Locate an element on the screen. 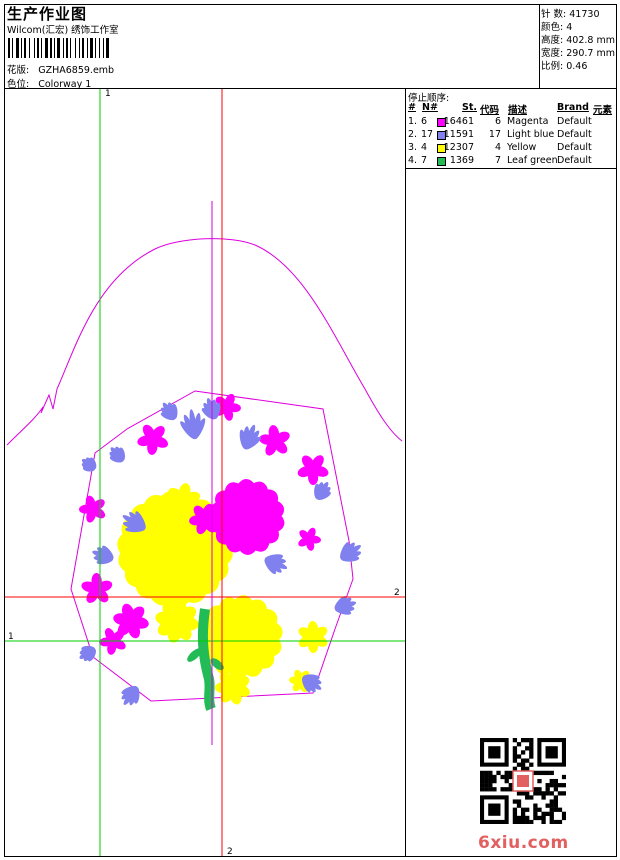 This screenshot has width=620, height=860. design-file-row: 花版: GZHA6859.emb is located at coordinates (60, 69).